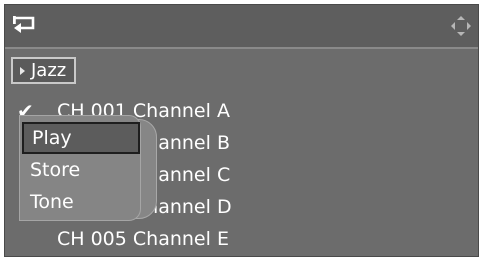 This screenshot has width=486, height=261. I want to click on back-arrow-icon, so click(24, 25).